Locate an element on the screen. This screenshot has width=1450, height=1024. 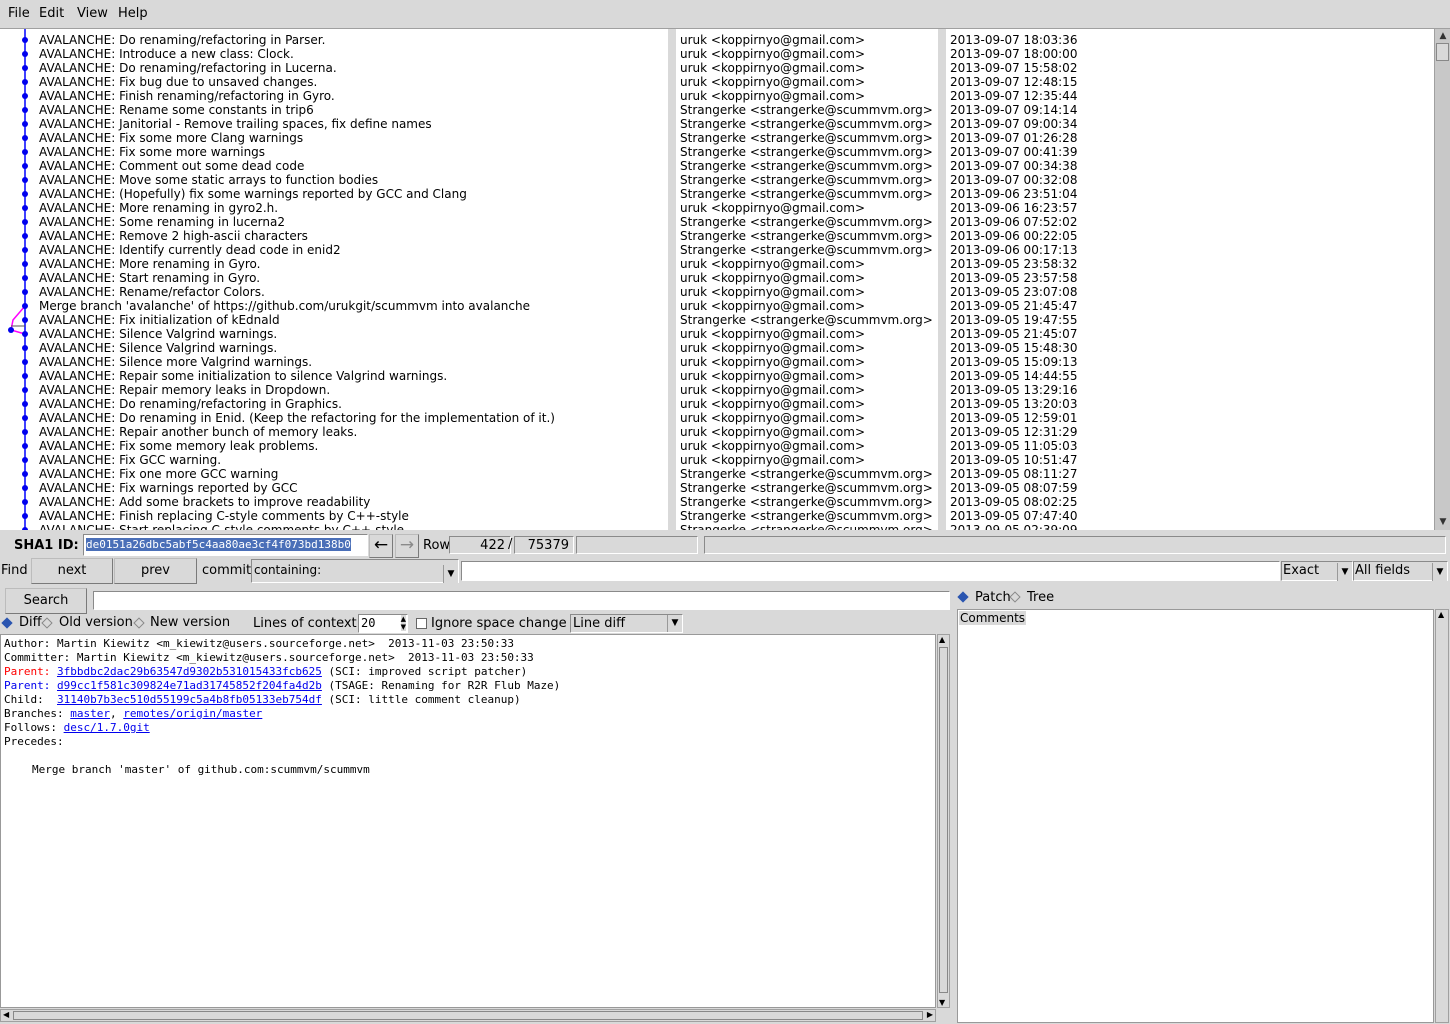
menu-edit: Edit is located at coordinates (51, 13).